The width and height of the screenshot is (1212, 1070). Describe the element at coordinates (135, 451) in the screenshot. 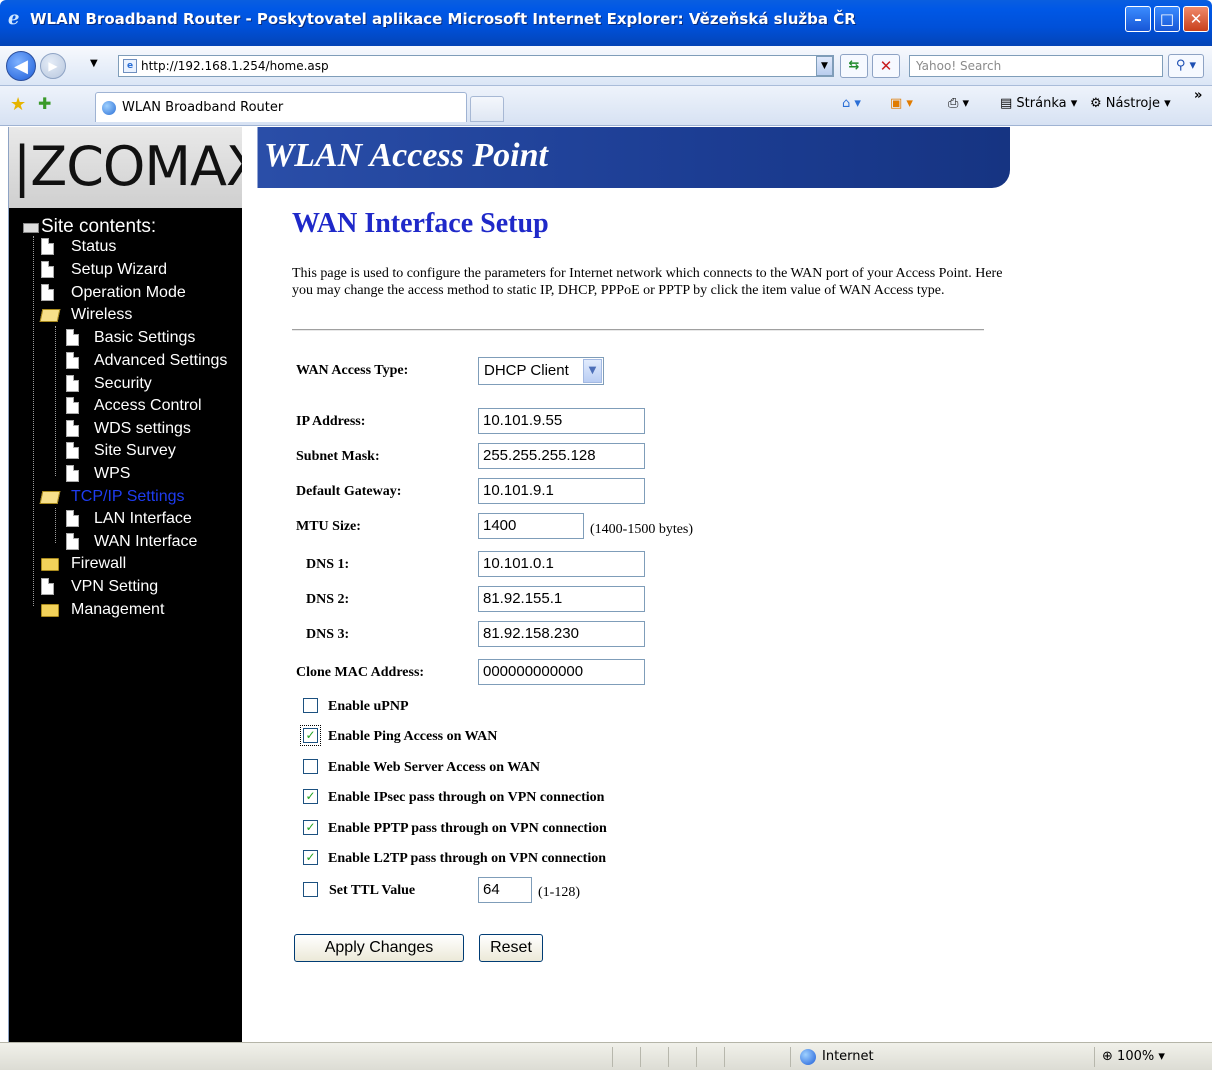

I see `sidebar-item-site-survey: Site Survey` at that location.